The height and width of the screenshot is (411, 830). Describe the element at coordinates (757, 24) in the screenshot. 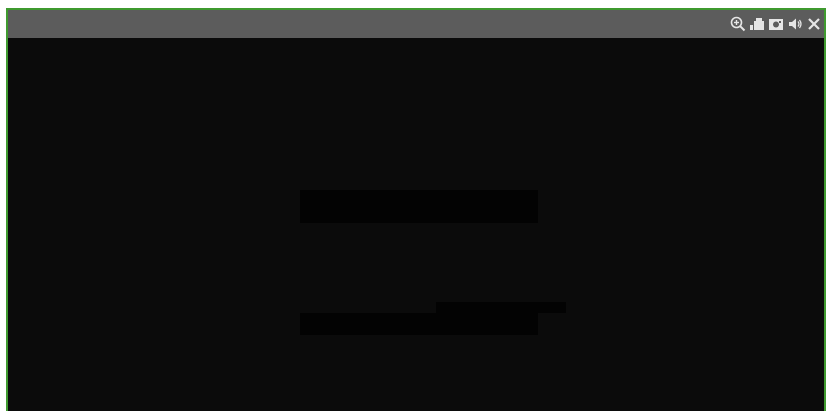

I see `record-icon` at that location.